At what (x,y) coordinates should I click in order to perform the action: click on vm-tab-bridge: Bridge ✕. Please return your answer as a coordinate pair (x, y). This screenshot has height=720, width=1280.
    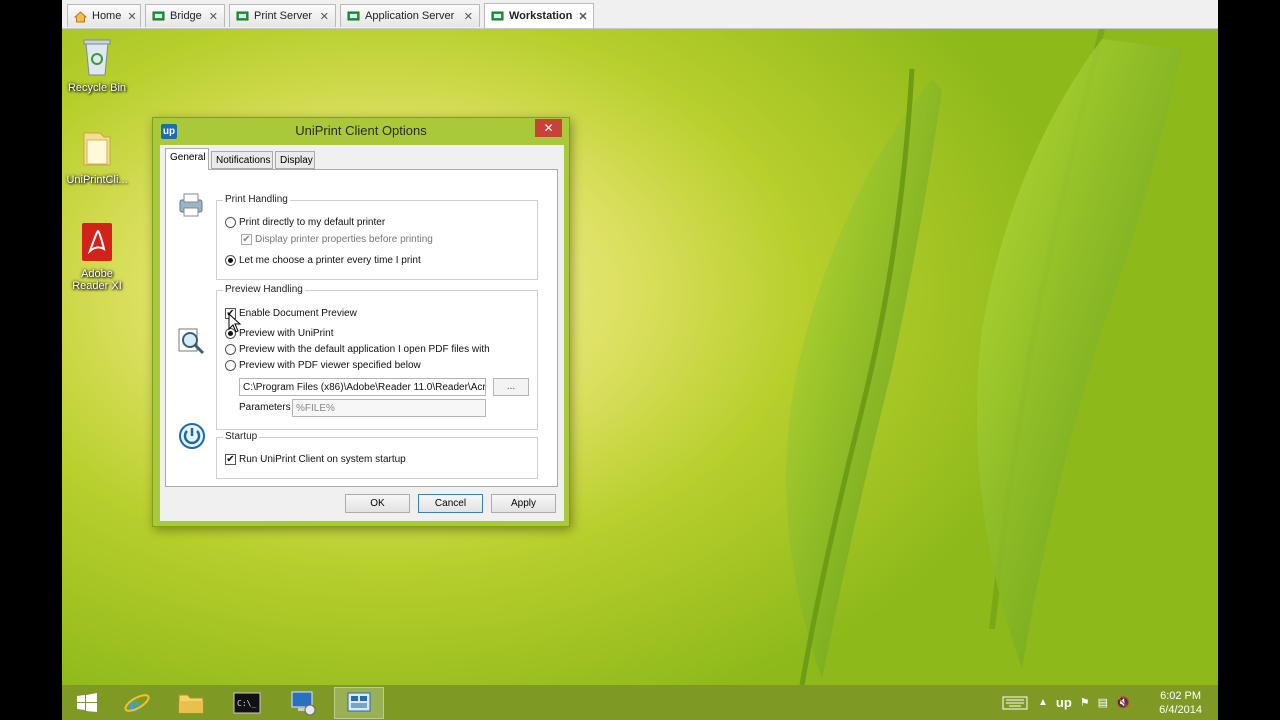
    Looking at the image, I should click on (185, 15).